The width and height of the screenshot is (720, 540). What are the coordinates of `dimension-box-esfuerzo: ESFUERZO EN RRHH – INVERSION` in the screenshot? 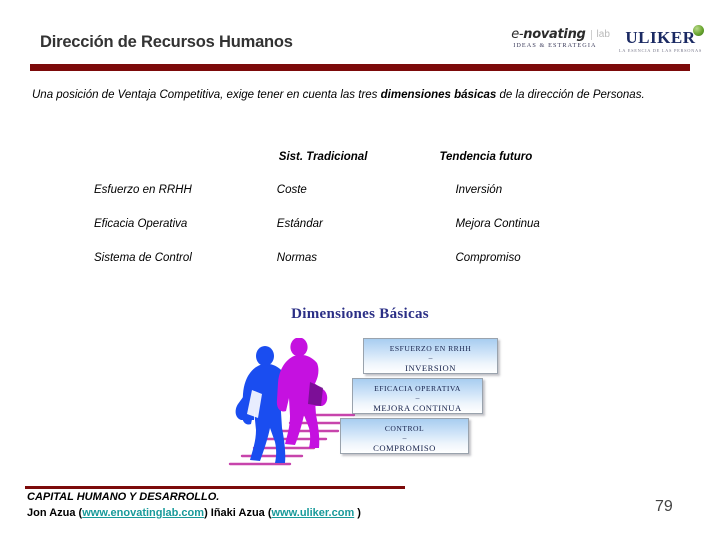 It's located at (430, 356).